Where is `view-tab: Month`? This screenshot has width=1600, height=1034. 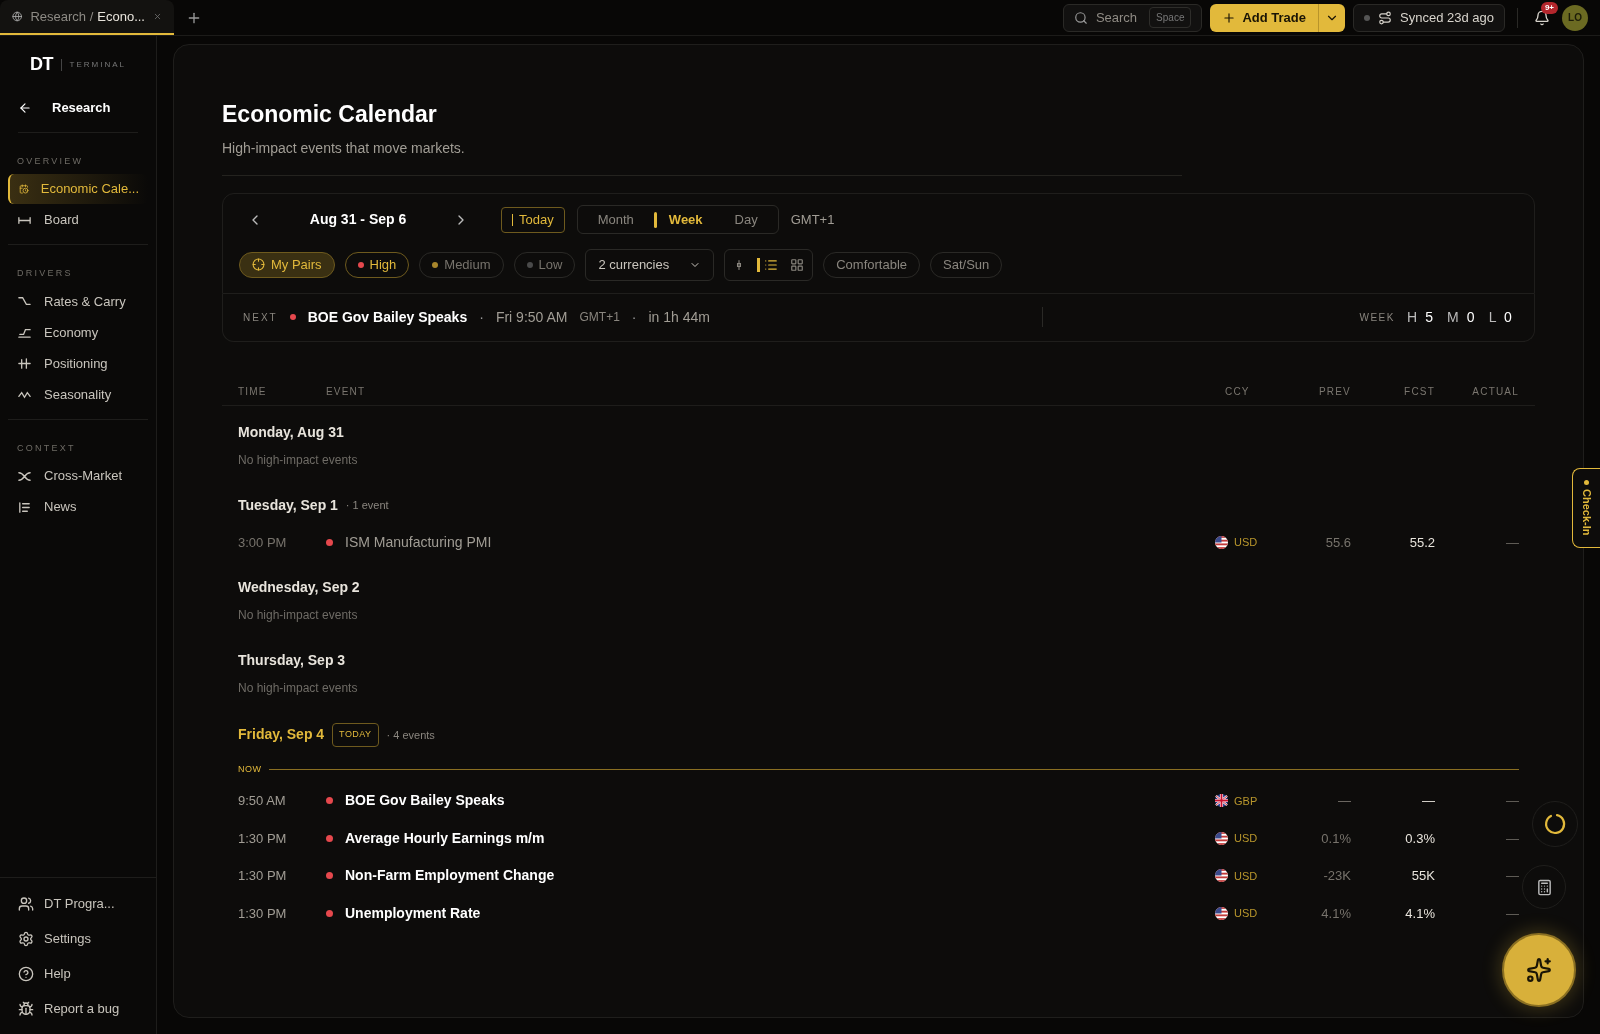
view-tab: Month is located at coordinates (615, 219).